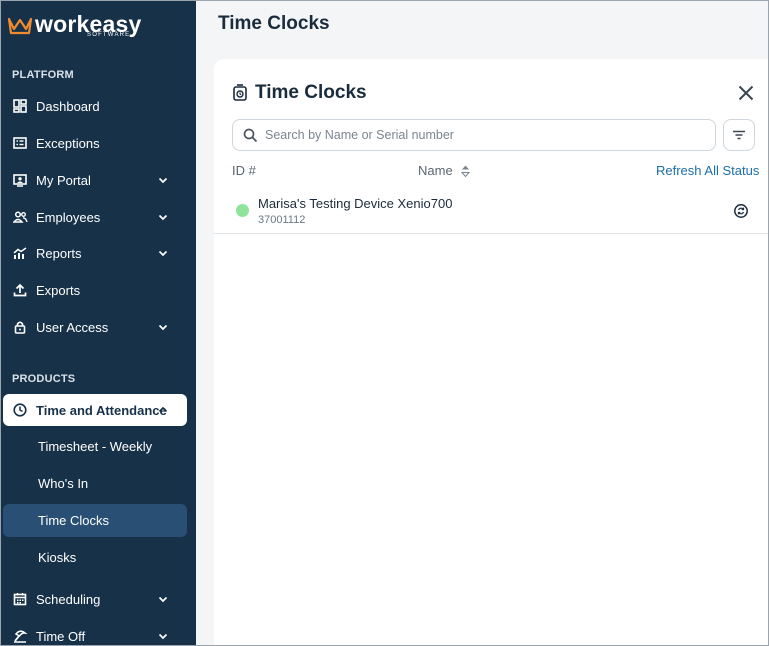 The height and width of the screenshot is (646, 769). What do you see at coordinates (68, 143) in the screenshot?
I see `sidebar-item-label: Exceptions` at bounding box center [68, 143].